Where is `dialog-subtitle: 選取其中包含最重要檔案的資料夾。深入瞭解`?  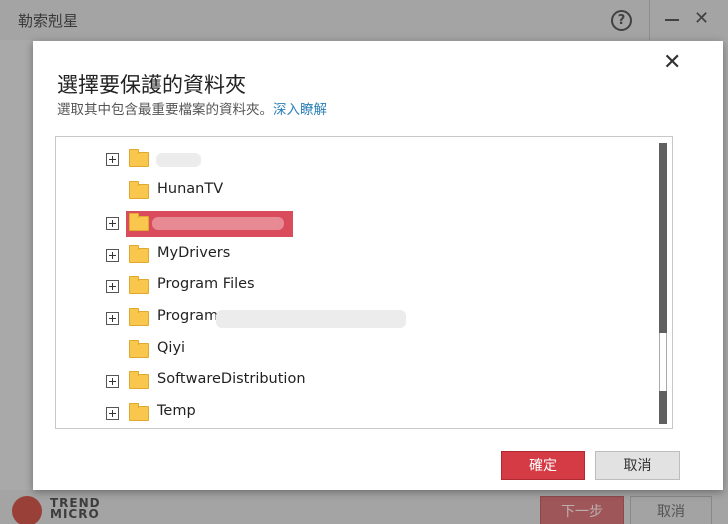
dialog-subtitle: 選取其中包含最重要檔案的資料夾。深入瞭解 is located at coordinates (192, 108).